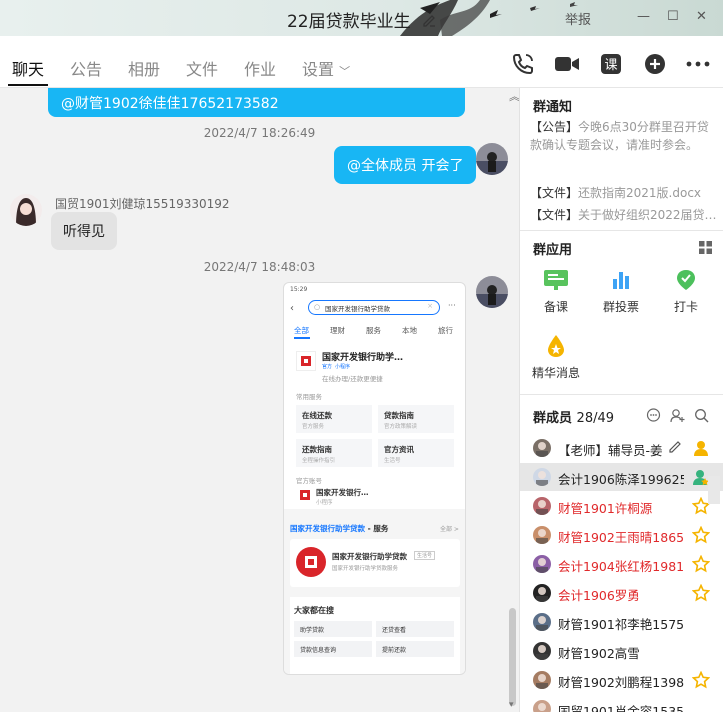 Image resolution: width=723 pixels, height=712 pixels. Describe the element at coordinates (405, 165) in the screenshot. I see `message-bubble: @全体成员 开会了` at that location.